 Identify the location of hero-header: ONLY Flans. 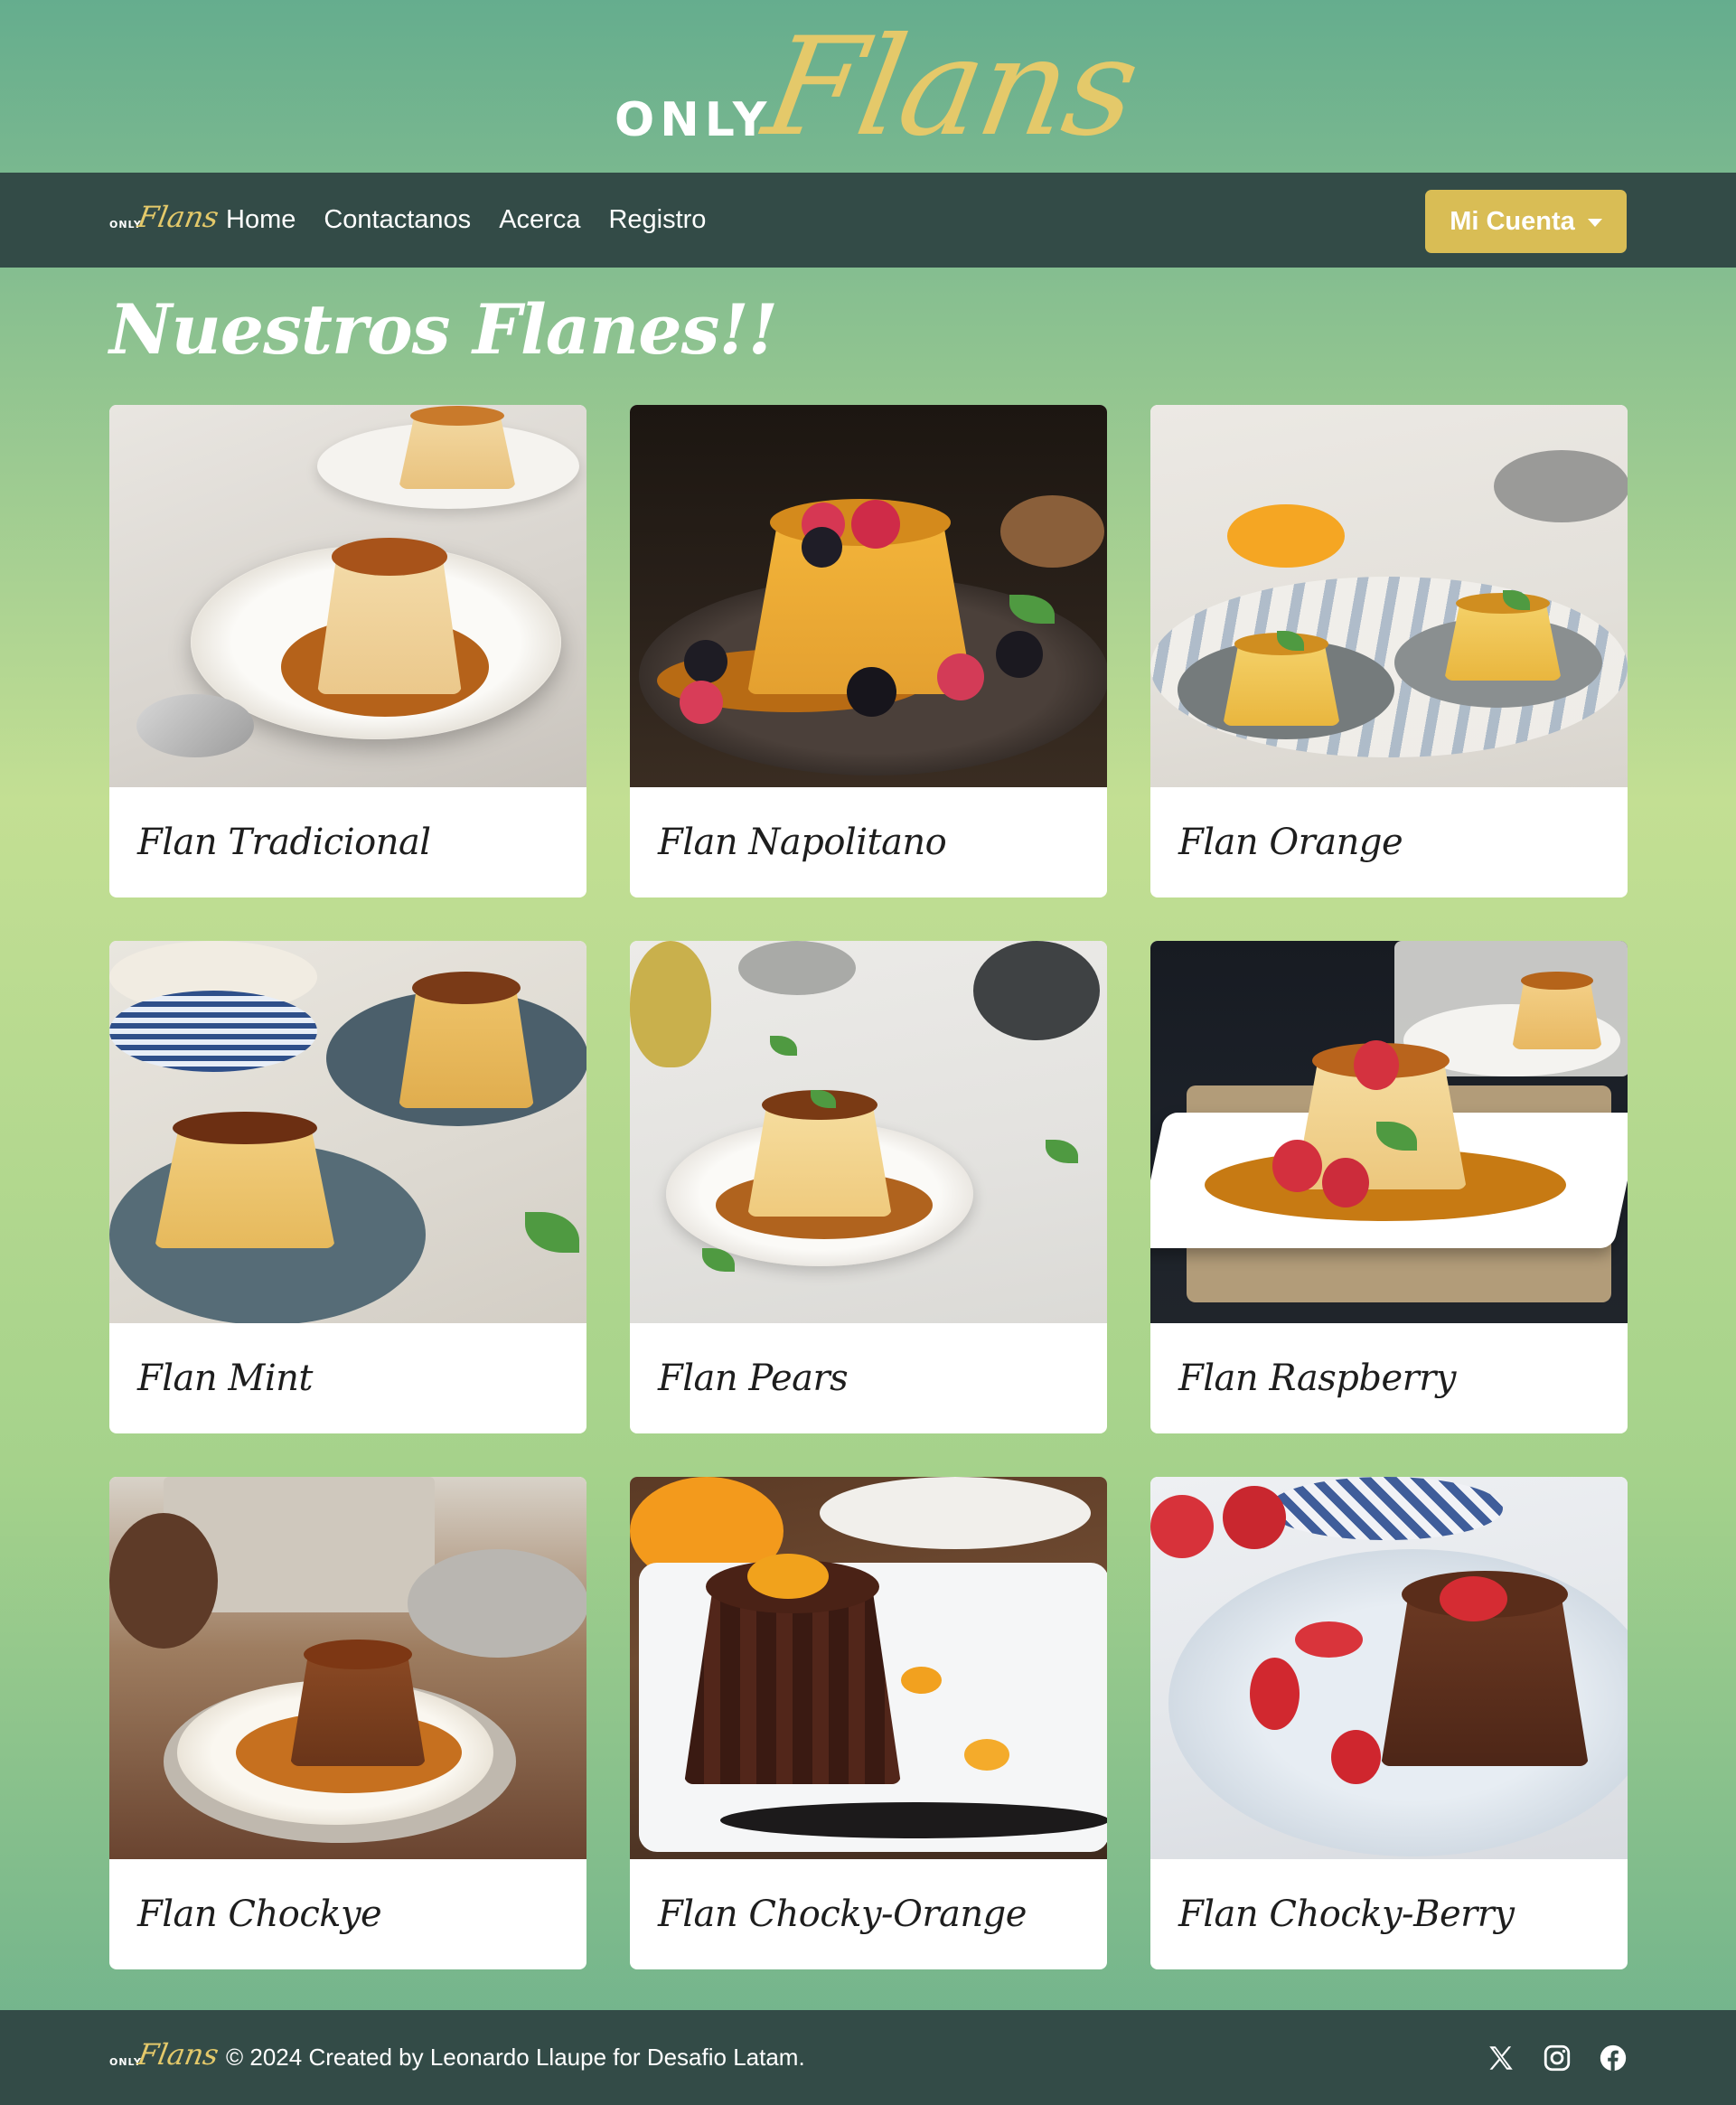
(868, 86).